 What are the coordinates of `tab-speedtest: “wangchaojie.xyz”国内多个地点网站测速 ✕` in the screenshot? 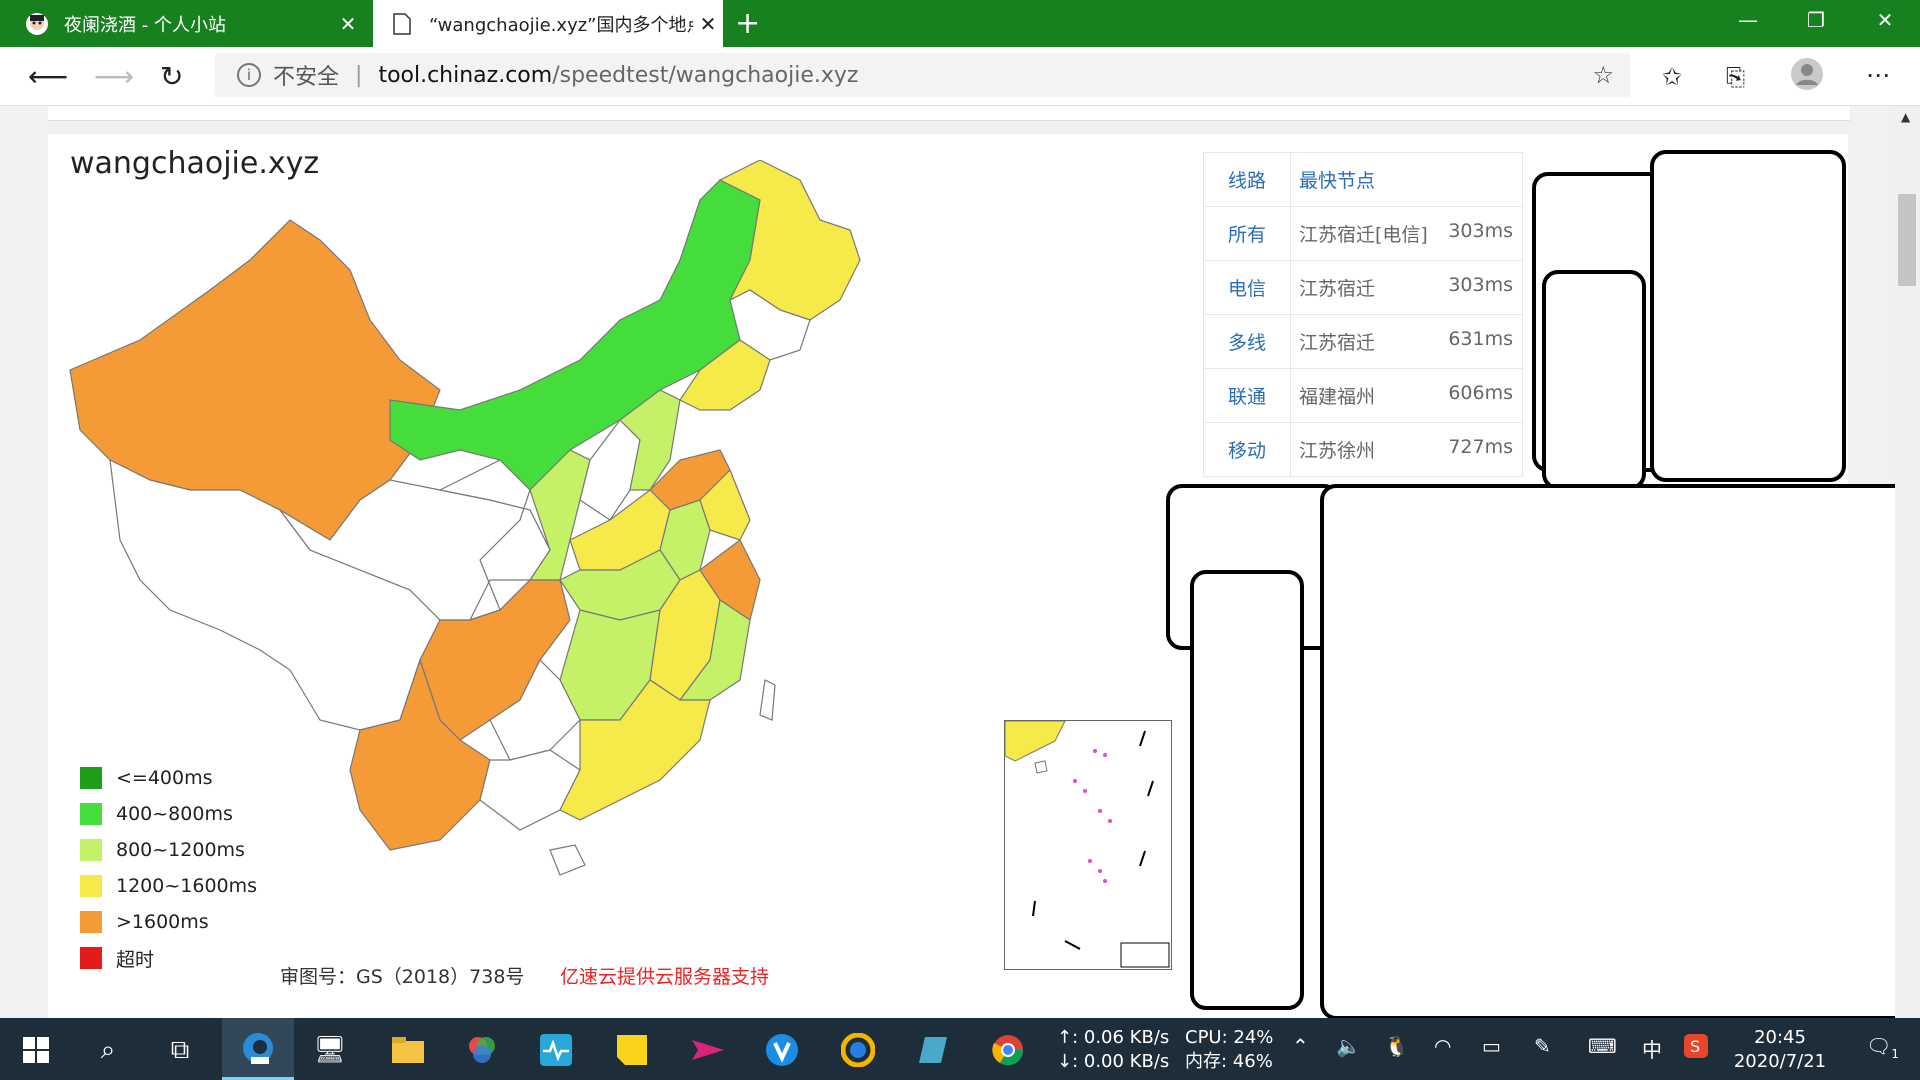 It's located at (548, 23).